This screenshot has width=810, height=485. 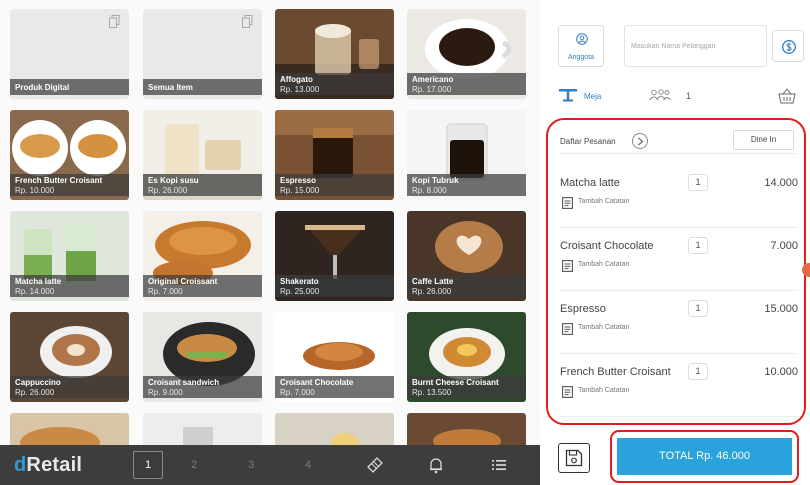 What do you see at coordinates (165, 291) in the screenshot?
I see `product-price: Rp. 7.000` at bounding box center [165, 291].